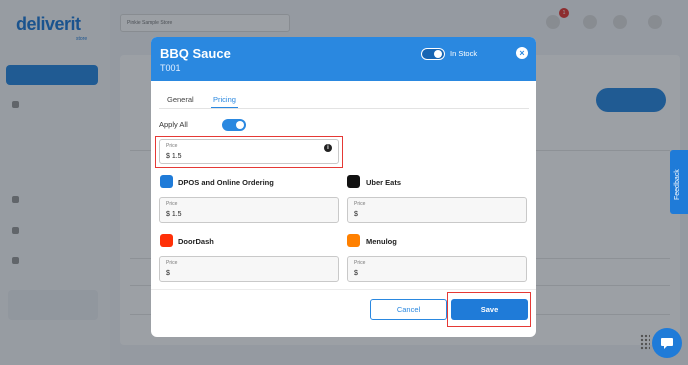 The width and height of the screenshot is (688, 365). What do you see at coordinates (196, 241) in the screenshot?
I see `channel-name-doordash: DoorDash` at bounding box center [196, 241].